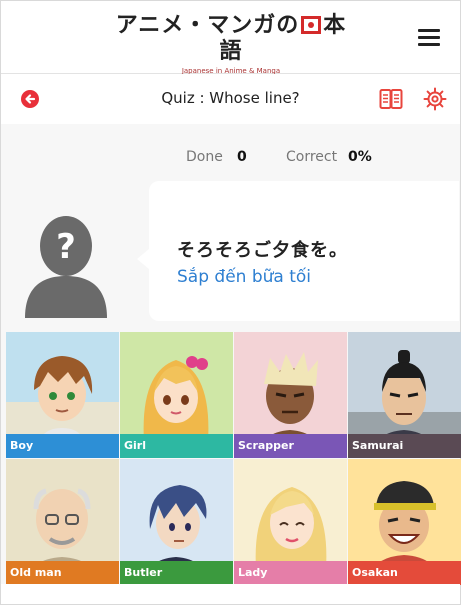 The width and height of the screenshot is (461, 605). What do you see at coordinates (176, 522) in the screenshot?
I see `character-card-butler: Butler` at bounding box center [176, 522].